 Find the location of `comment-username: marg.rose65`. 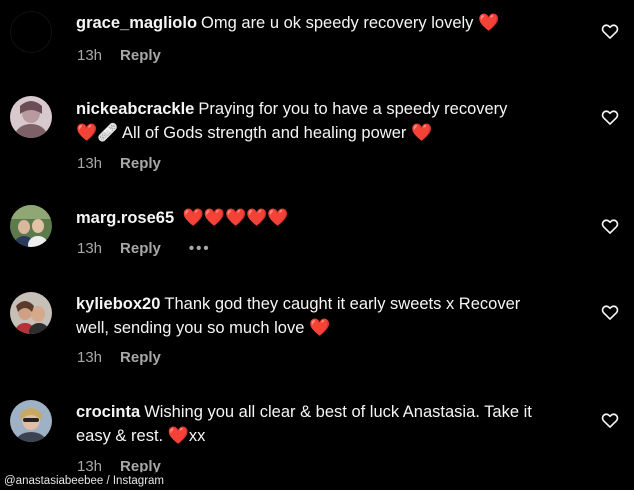

comment-username: marg.rose65 is located at coordinates (125, 218).